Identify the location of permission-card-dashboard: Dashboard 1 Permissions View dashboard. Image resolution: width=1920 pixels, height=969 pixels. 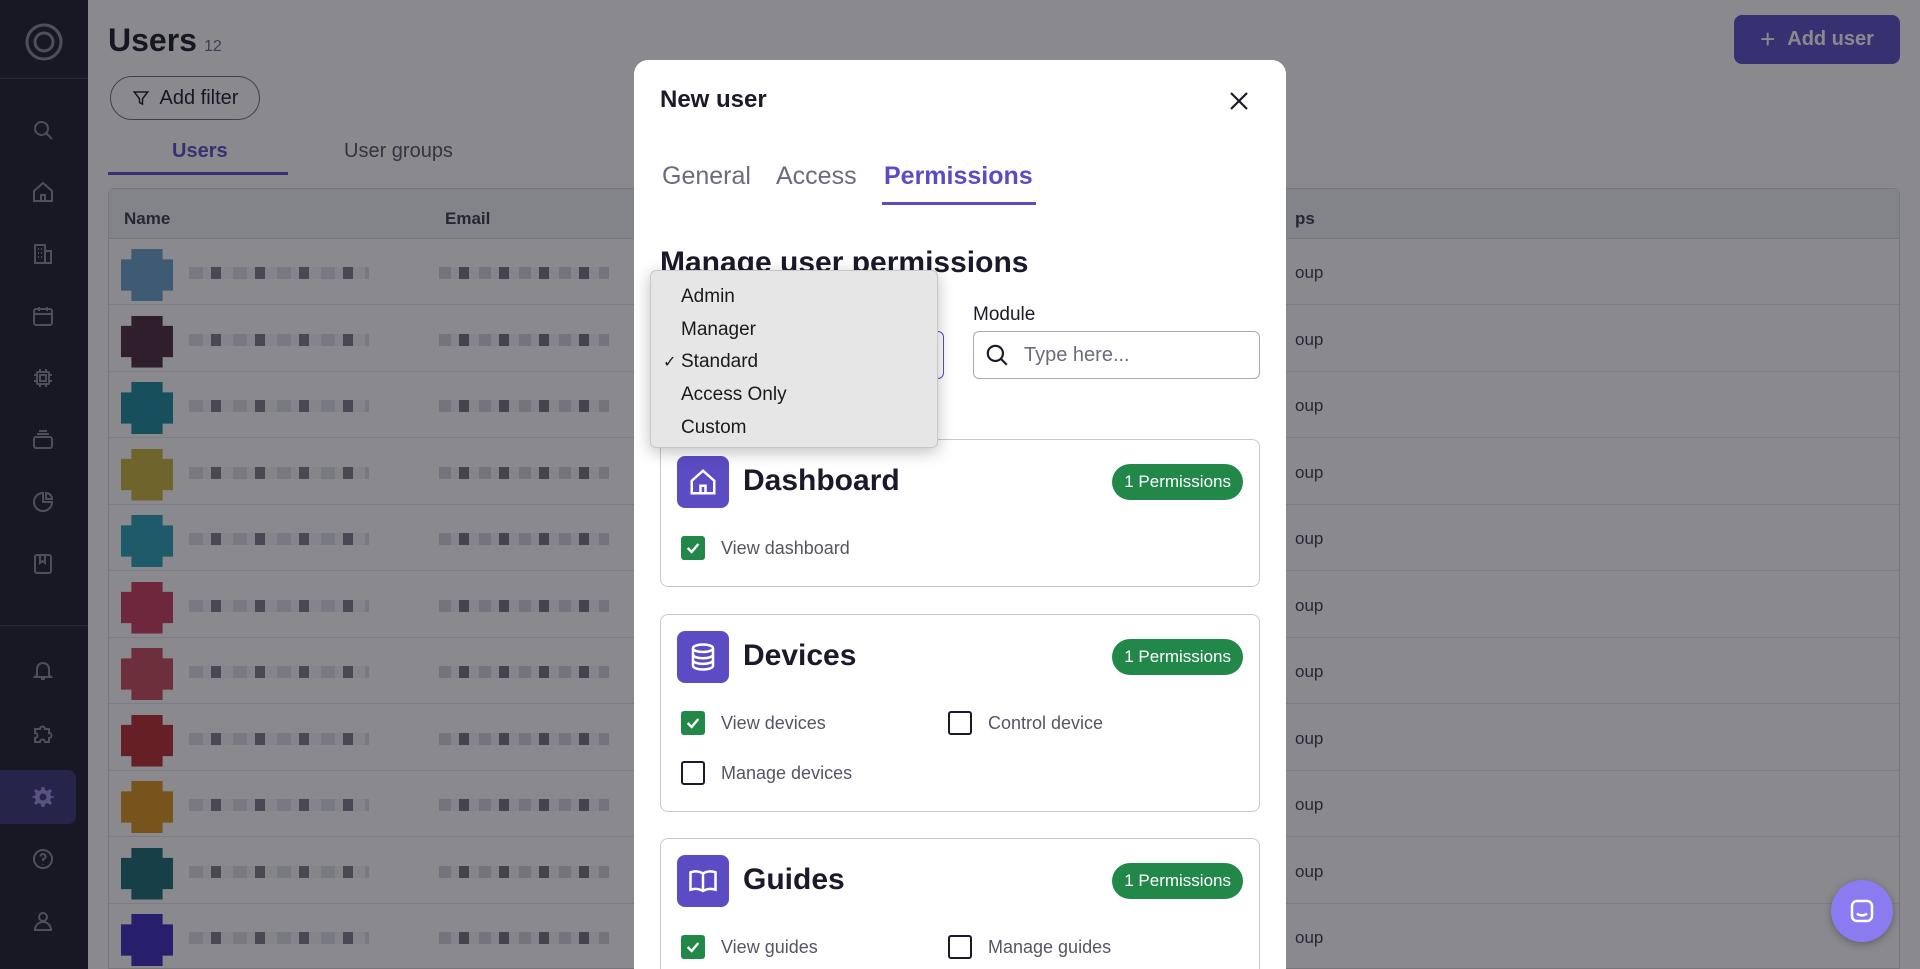
(960, 513).